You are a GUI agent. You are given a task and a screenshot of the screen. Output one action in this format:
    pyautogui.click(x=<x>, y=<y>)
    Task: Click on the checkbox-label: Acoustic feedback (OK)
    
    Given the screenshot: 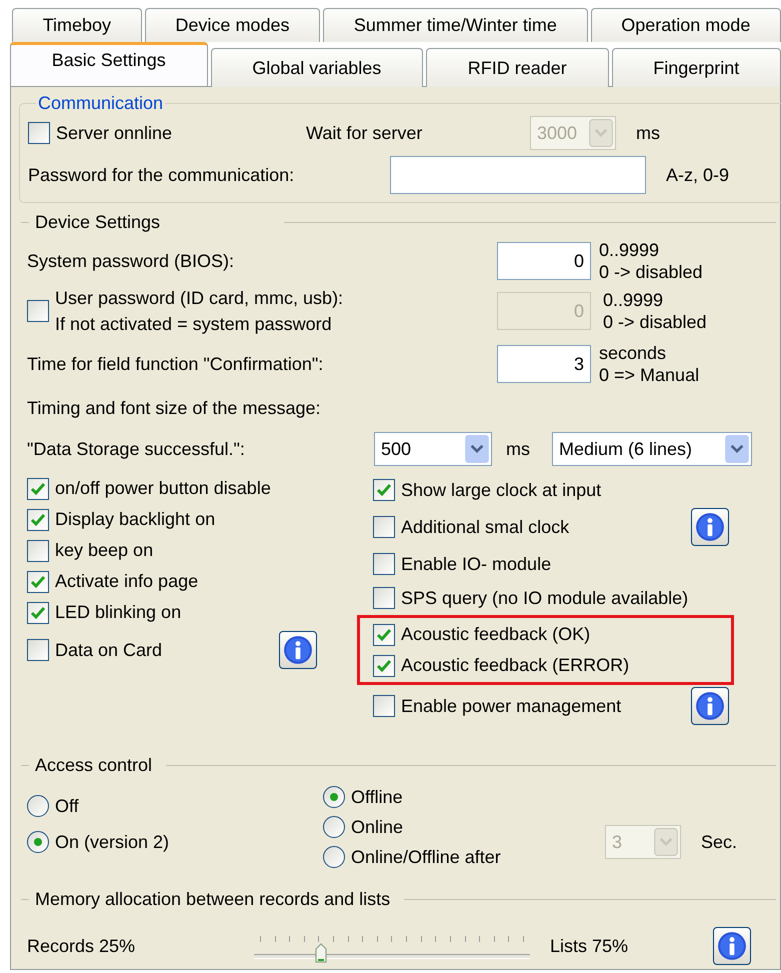 What is the action you would take?
    pyautogui.click(x=496, y=634)
    